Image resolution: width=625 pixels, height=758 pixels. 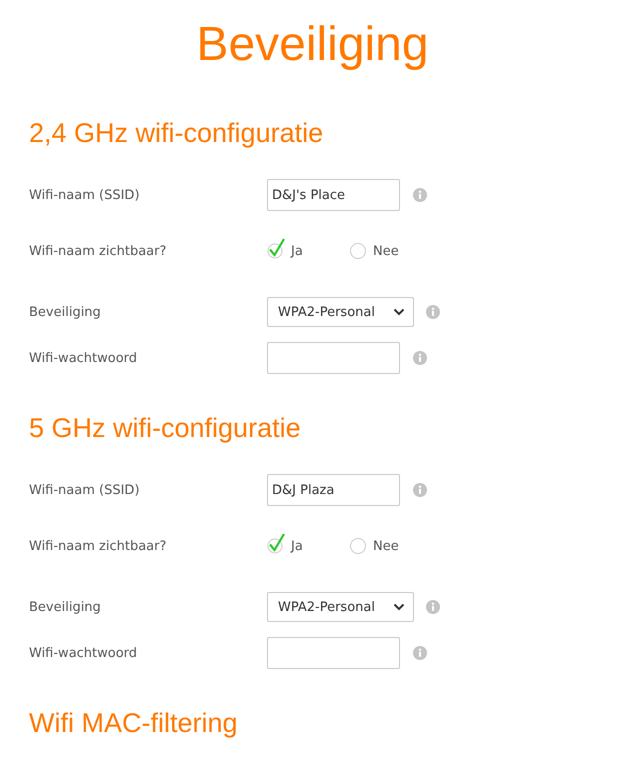 I want to click on input-field: D&J Plaza, so click(x=333, y=490).